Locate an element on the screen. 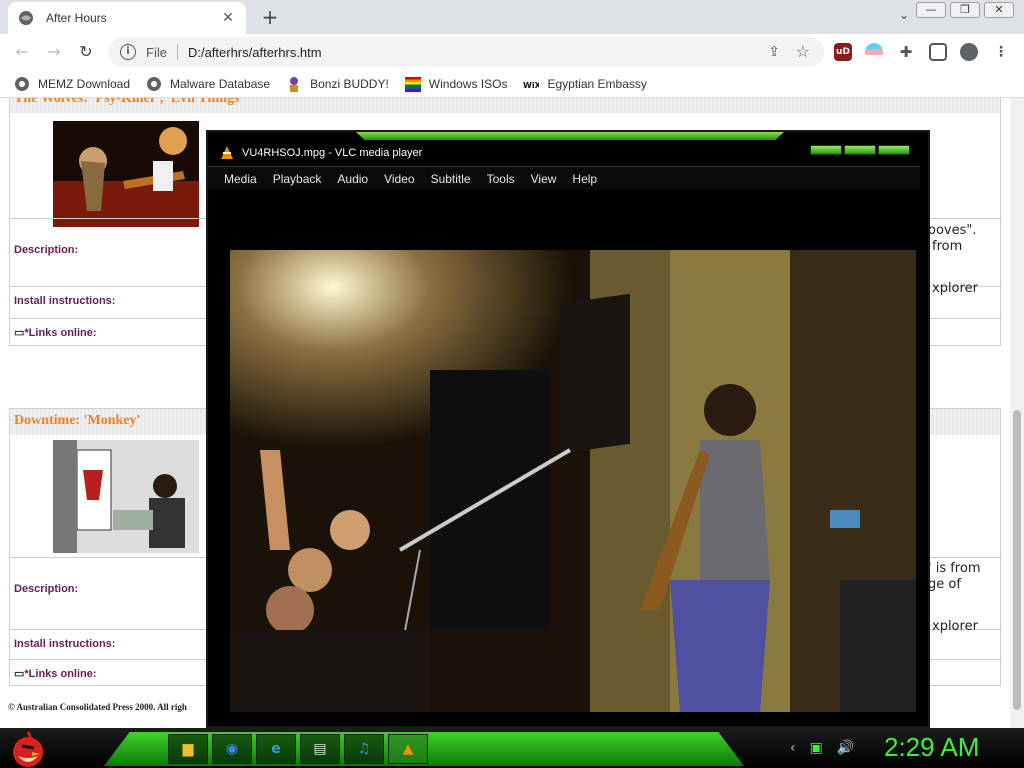 Image resolution: width=1024 pixels, height=768 pixels. tab-title: After Hours is located at coordinates (76, 18).